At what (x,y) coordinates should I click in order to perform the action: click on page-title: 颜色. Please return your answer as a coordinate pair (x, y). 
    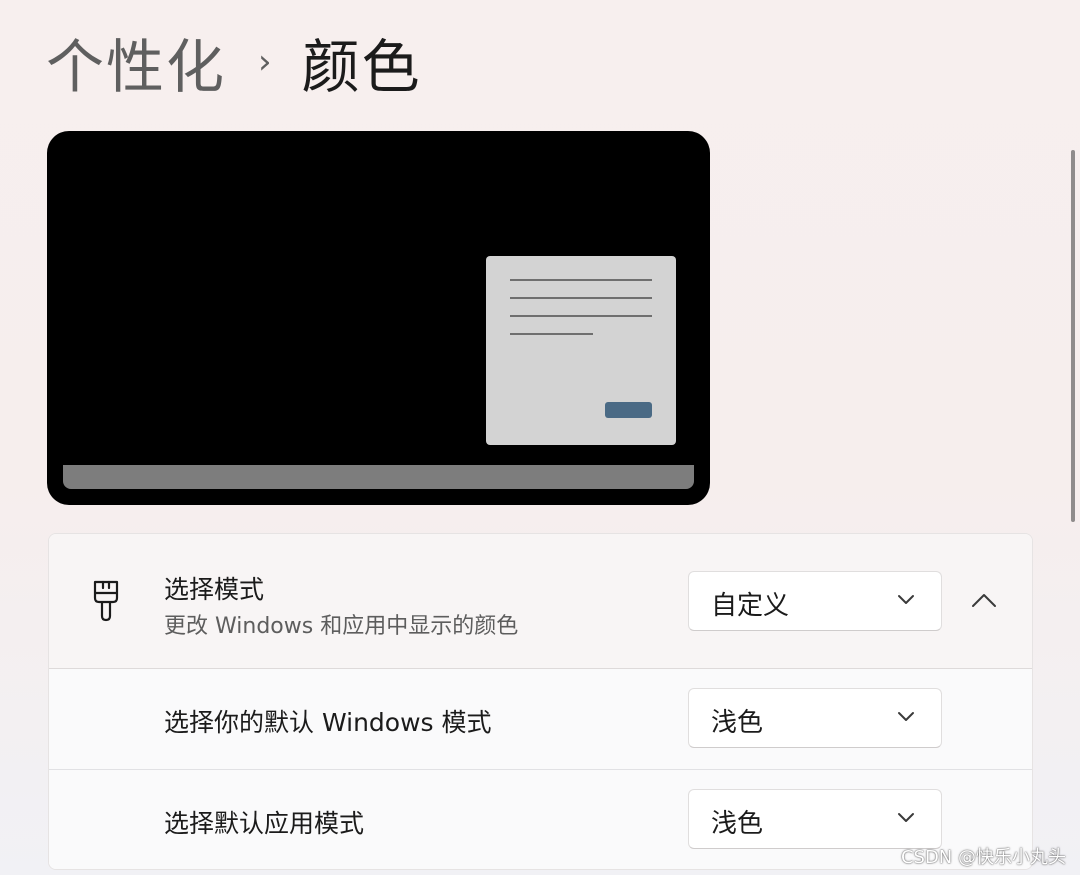
    Looking at the image, I should click on (361, 67).